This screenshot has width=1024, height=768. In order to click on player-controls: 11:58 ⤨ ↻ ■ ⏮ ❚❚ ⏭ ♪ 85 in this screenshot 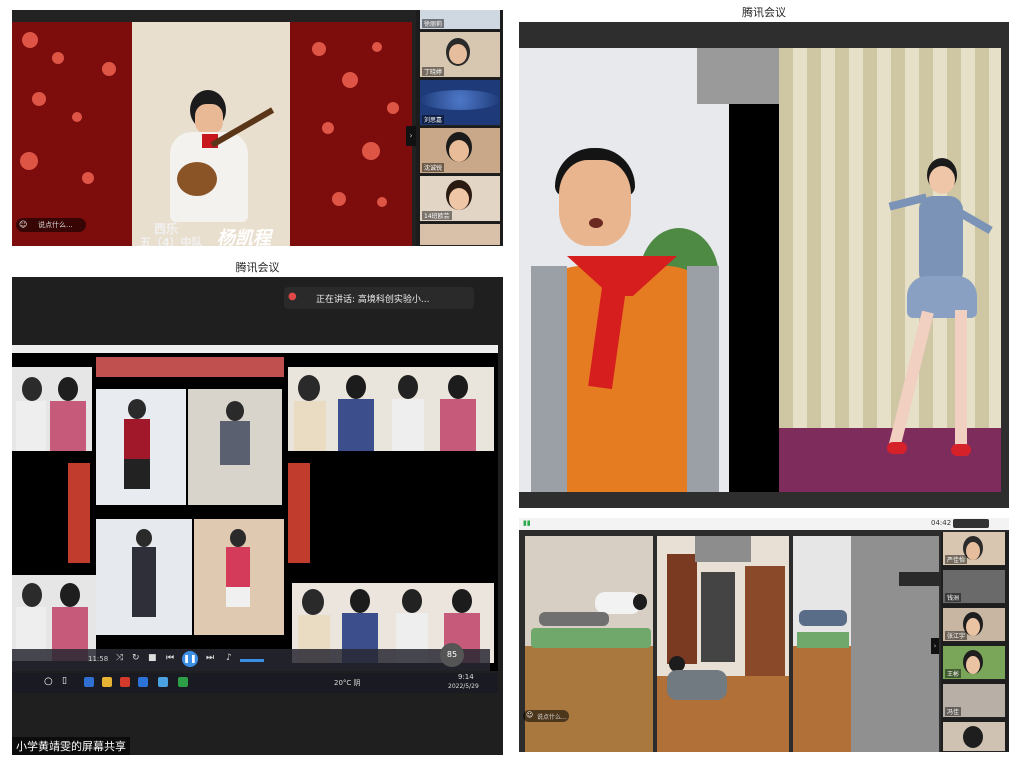, I will do `click(251, 657)`.